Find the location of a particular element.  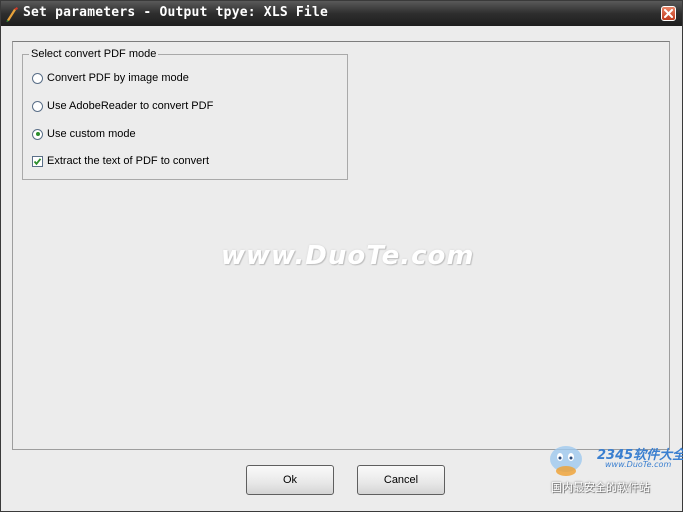

checkmark-icon is located at coordinates (37, 161).